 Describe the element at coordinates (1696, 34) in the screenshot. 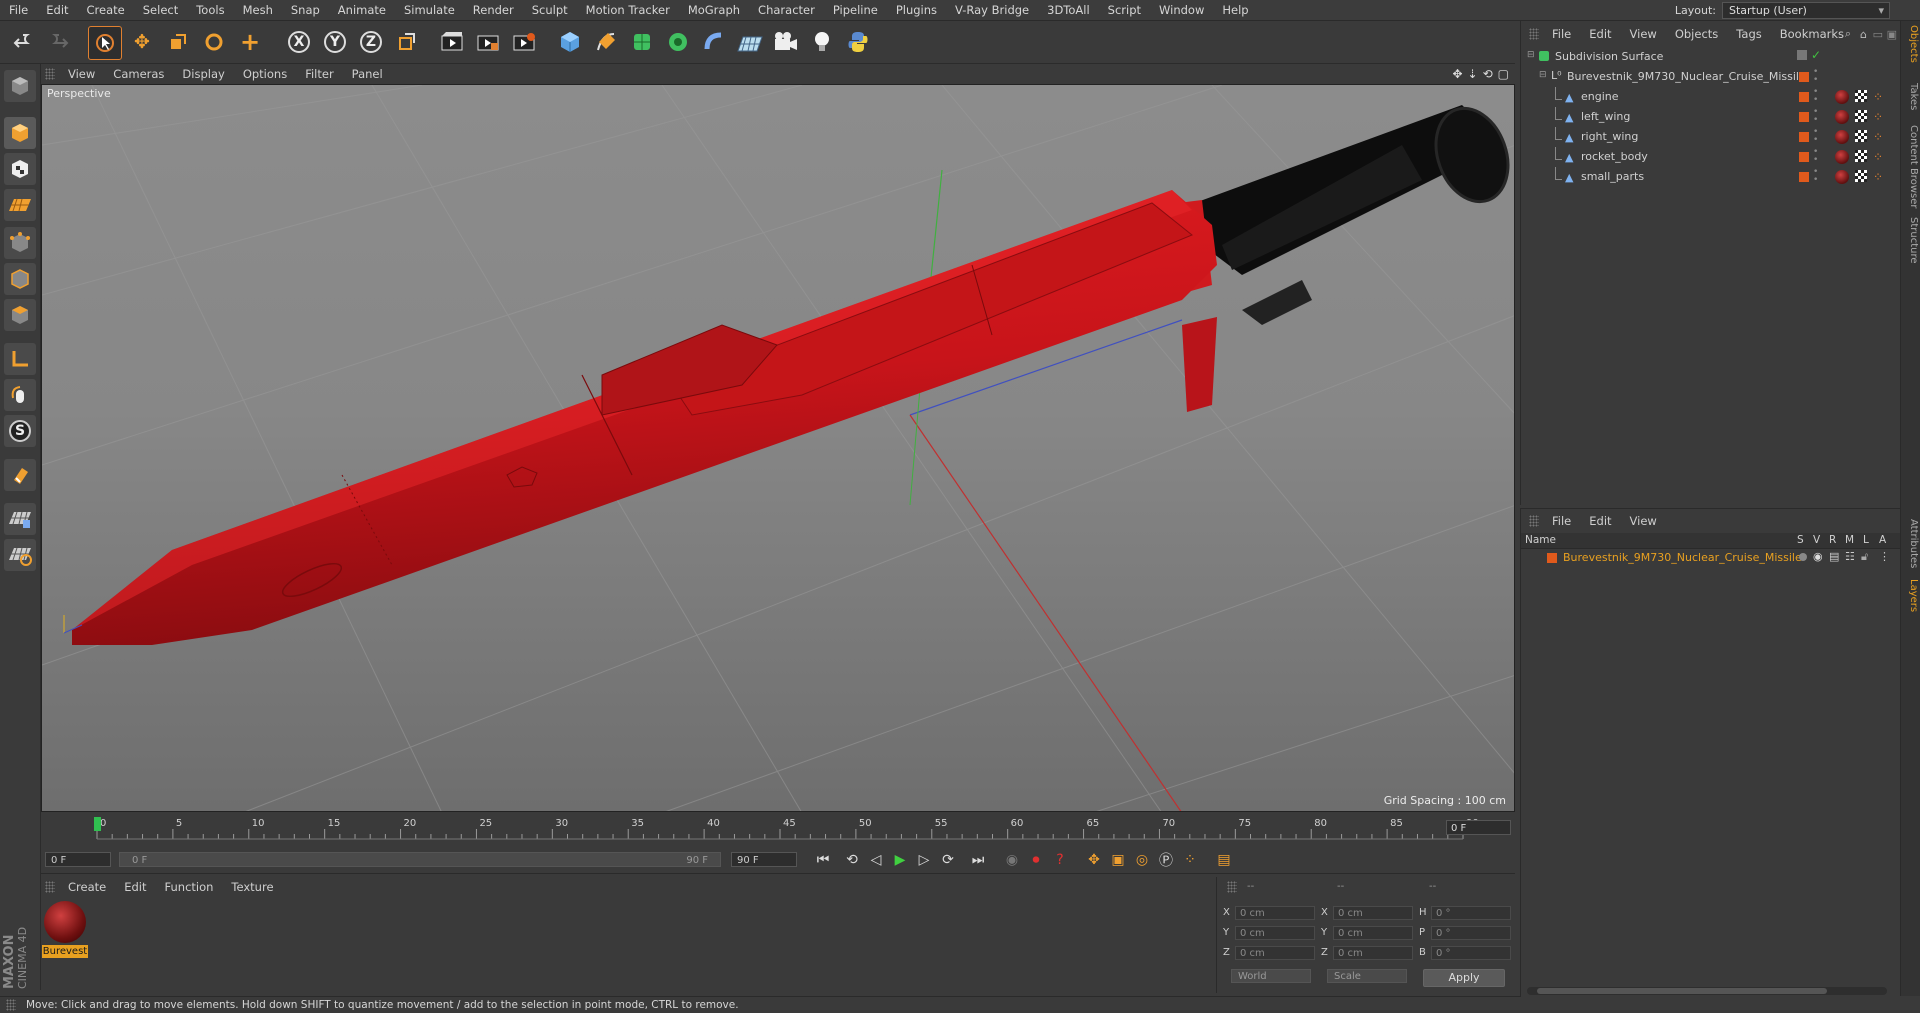

I see `om-menu-objects: Objects` at that location.